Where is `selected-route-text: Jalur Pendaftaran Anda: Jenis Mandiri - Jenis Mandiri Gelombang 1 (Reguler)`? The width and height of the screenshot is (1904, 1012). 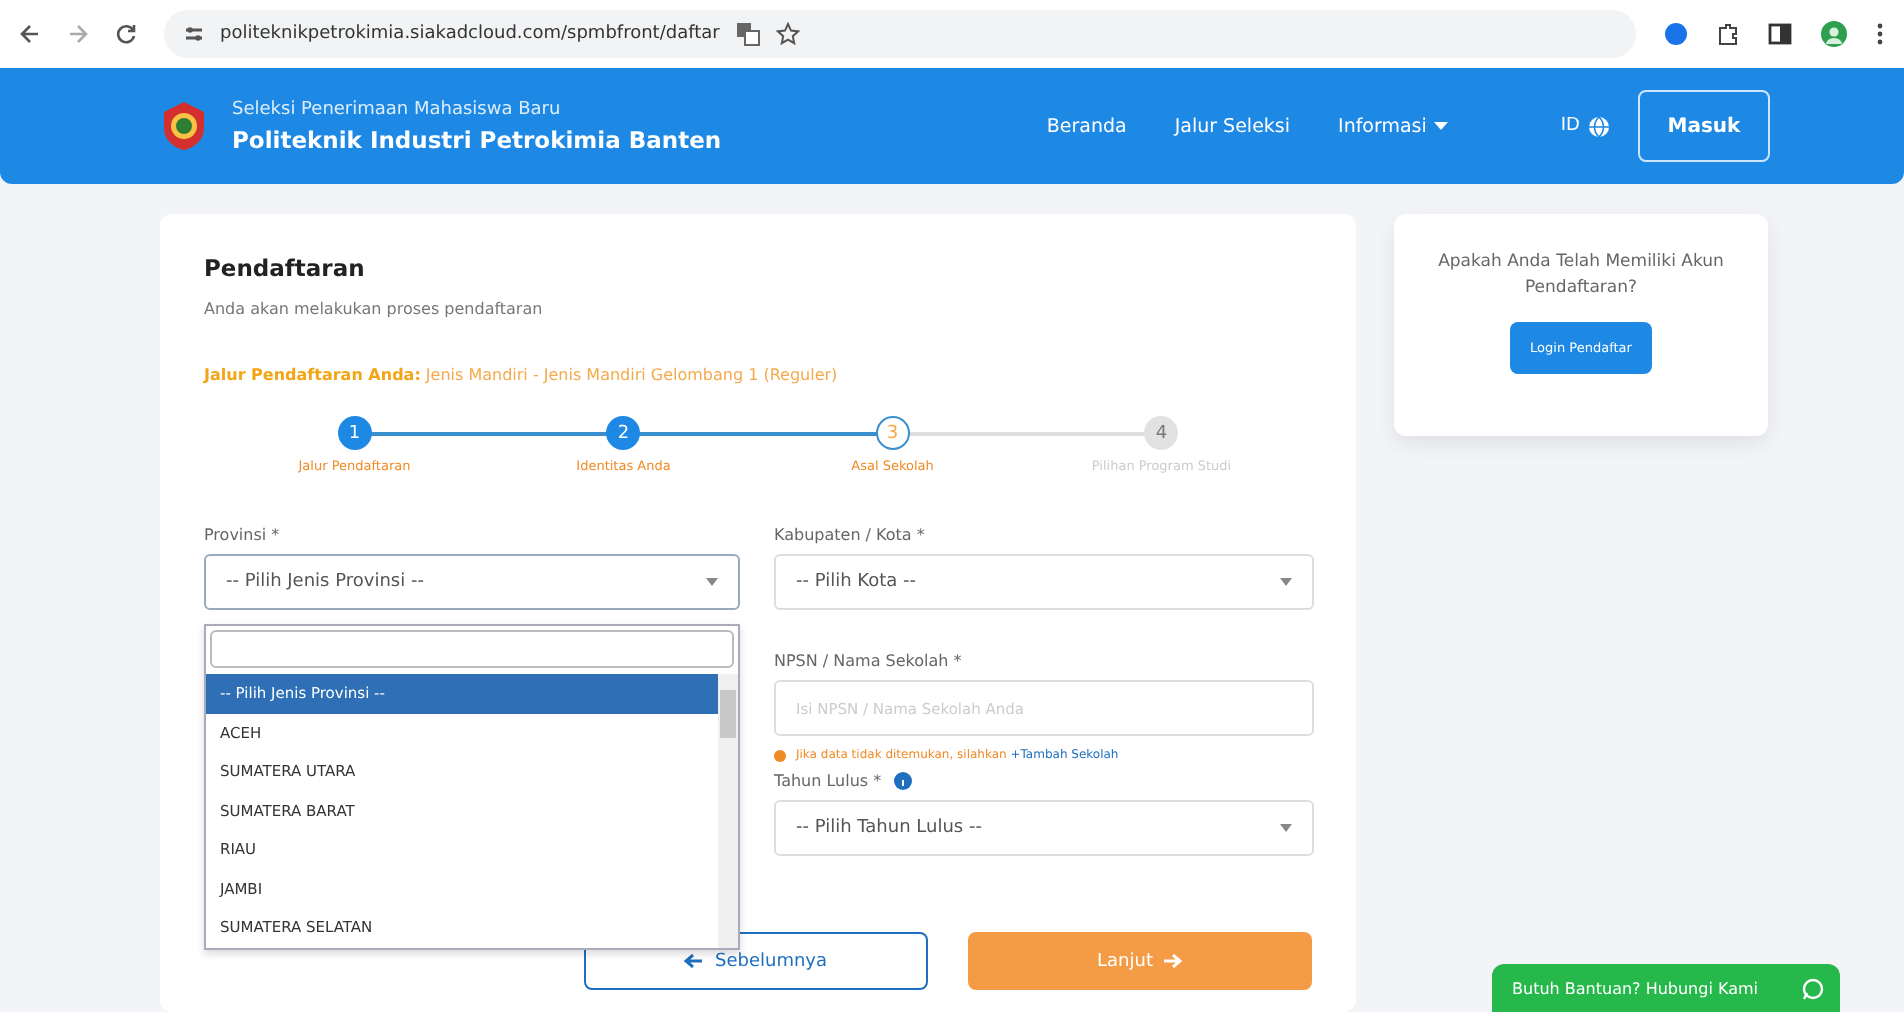
selected-route-text: Jalur Pendaftaran Anda: Jenis Mandiri - Jenis Mandiri Gelombang 1 (Reguler) is located at coordinates (522, 375).